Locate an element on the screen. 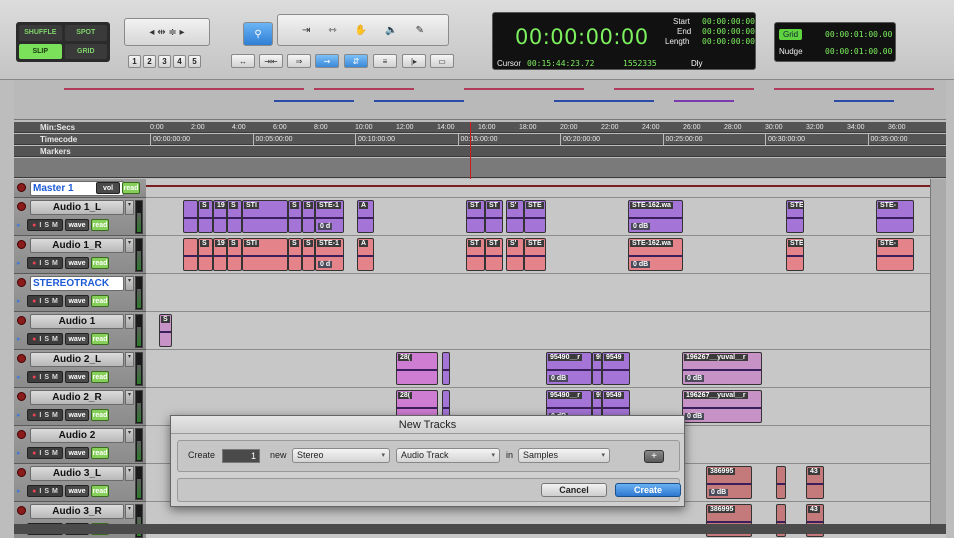 The image size is (954, 538). timebase-select: Samples ▾ is located at coordinates (564, 455).